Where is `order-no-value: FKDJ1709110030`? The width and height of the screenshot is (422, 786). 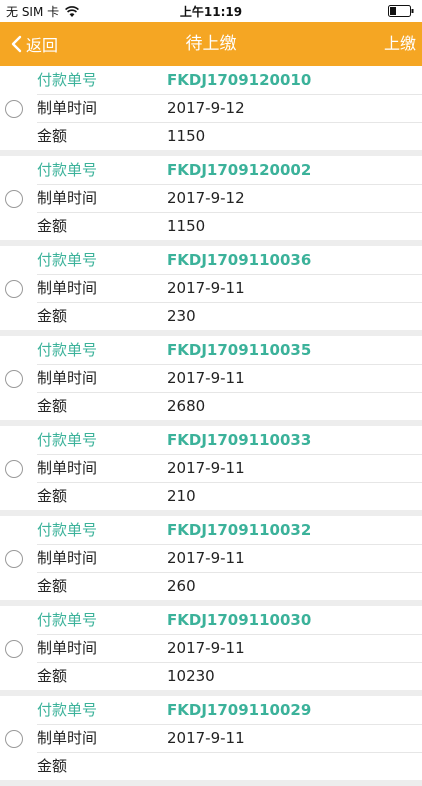 order-no-value: FKDJ1709110030 is located at coordinates (239, 620).